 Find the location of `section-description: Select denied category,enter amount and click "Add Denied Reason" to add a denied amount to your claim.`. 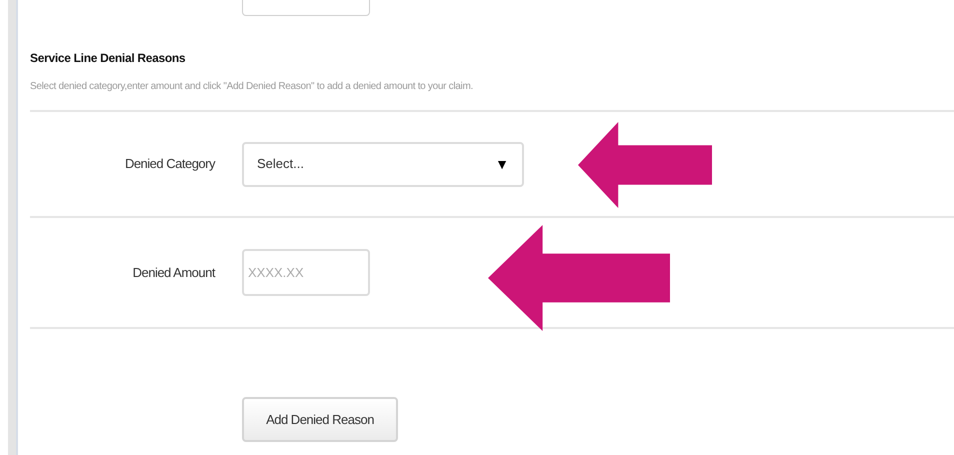

section-description: Select denied category,enter amount and click "Add Denied Reason" to add a denied amount to your claim. is located at coordinates (252, 87).